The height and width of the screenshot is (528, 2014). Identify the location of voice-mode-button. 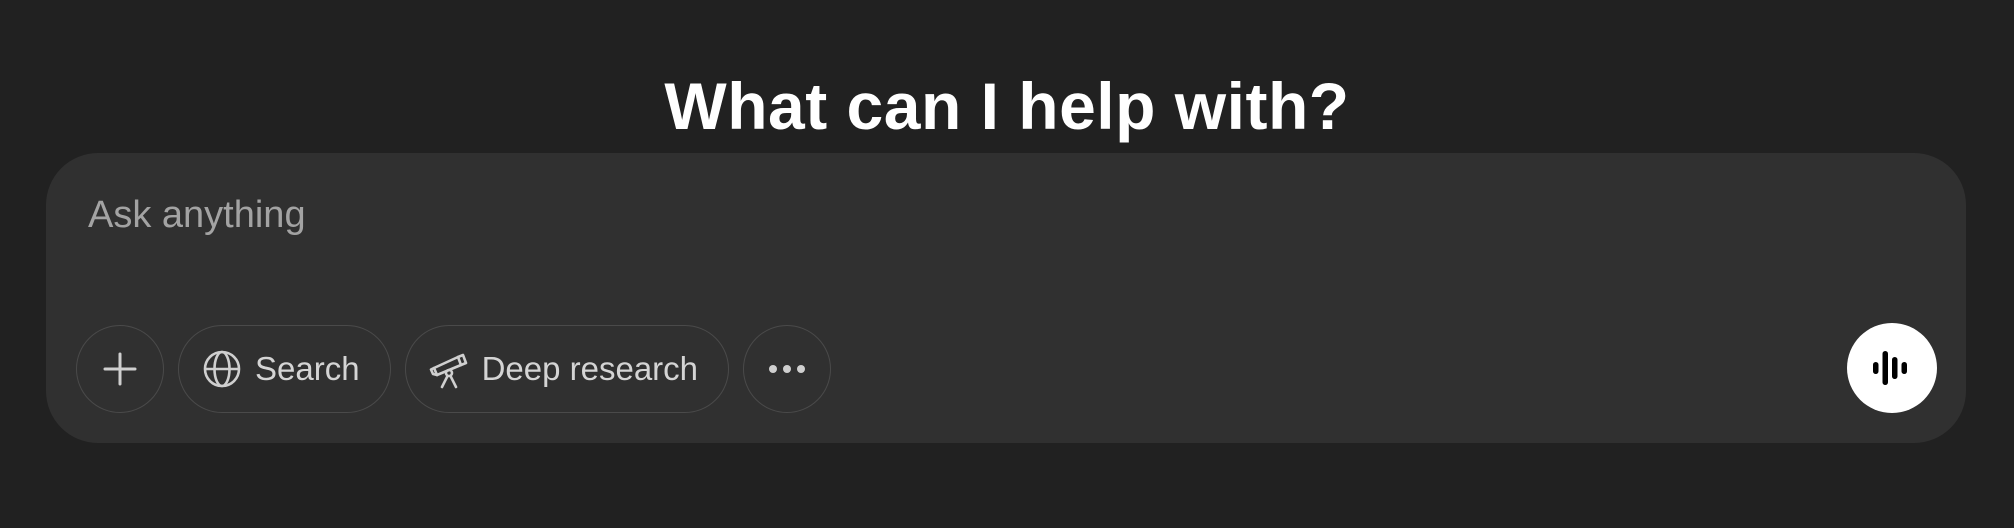
(1892, 368).